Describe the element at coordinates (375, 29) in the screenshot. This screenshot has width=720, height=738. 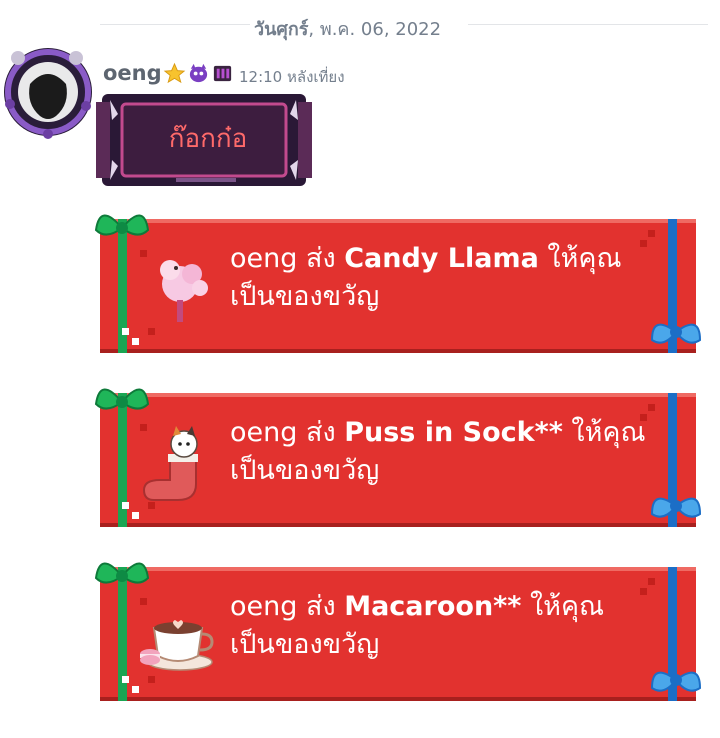
I see `date-rest: , พ.ค. 06, 2022` at that location.